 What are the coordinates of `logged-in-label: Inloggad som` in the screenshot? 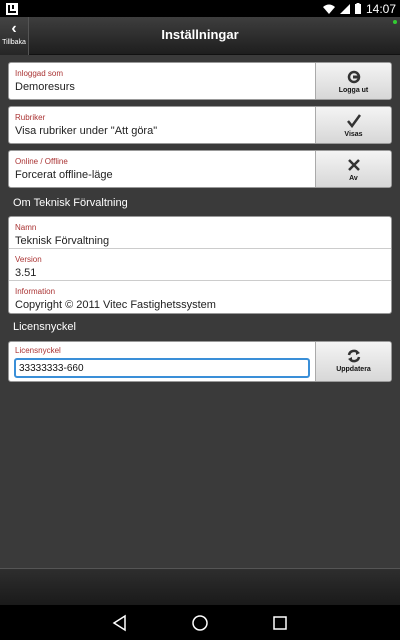 It's located at (39, 73).